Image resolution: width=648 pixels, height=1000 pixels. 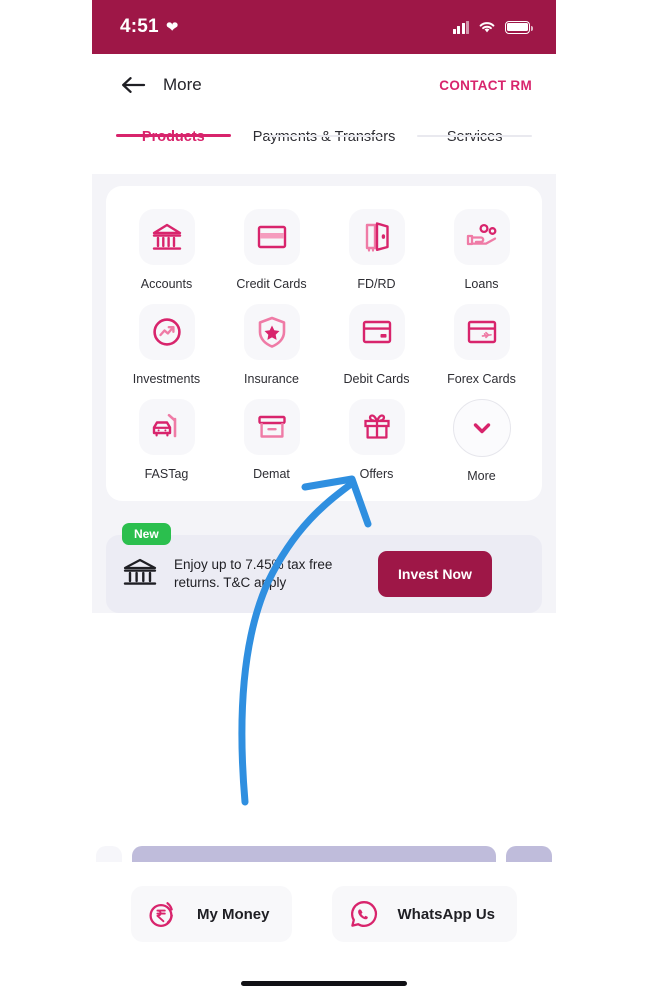 I want to click on grid-item-demat: Demat, so click(x=271, y=438).